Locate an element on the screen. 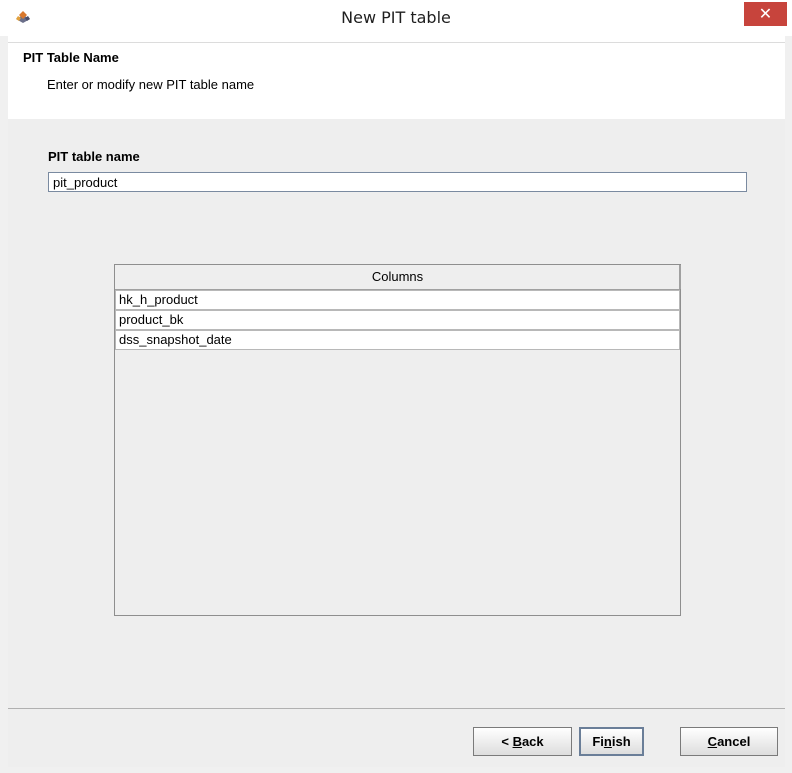  finish-button: Finish is located at coordinates (611, 741).